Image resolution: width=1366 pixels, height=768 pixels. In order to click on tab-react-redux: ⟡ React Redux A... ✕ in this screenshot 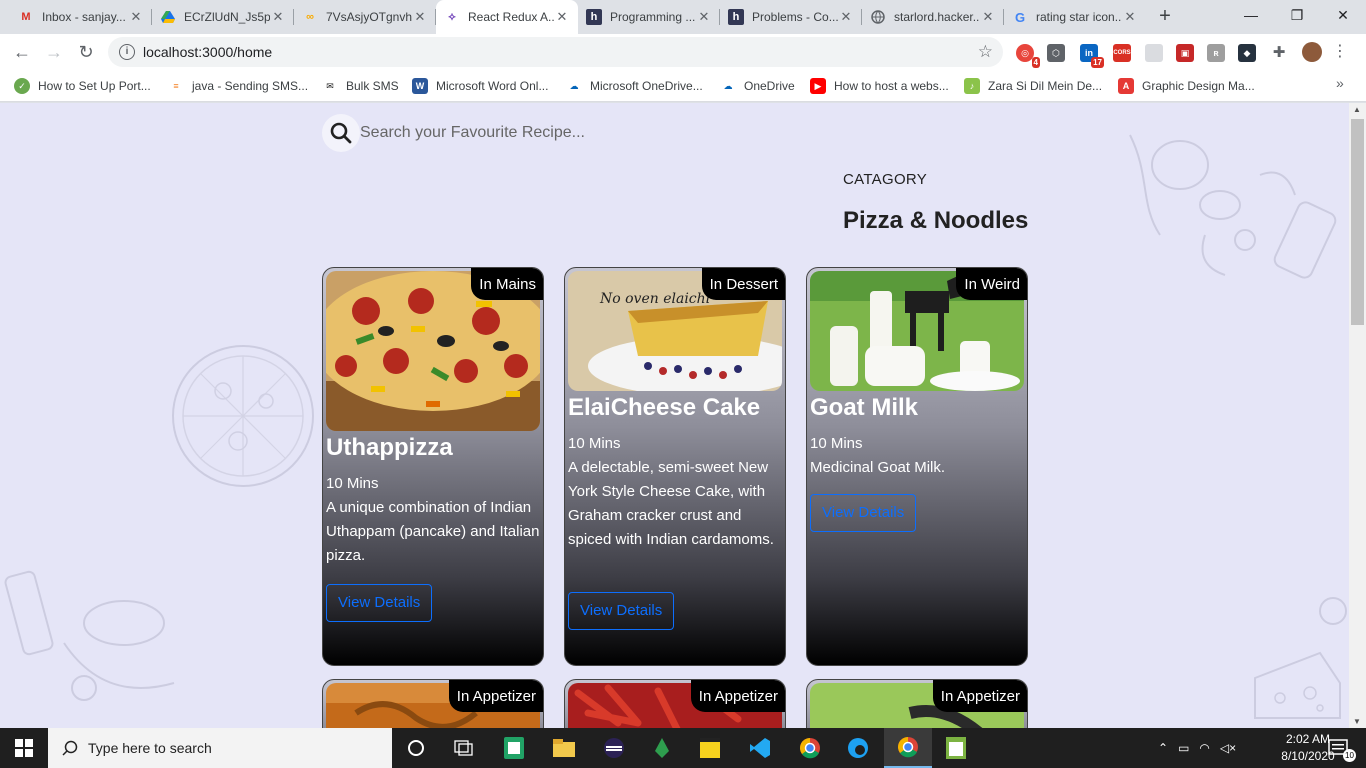, I will do `click(507, 17)`.